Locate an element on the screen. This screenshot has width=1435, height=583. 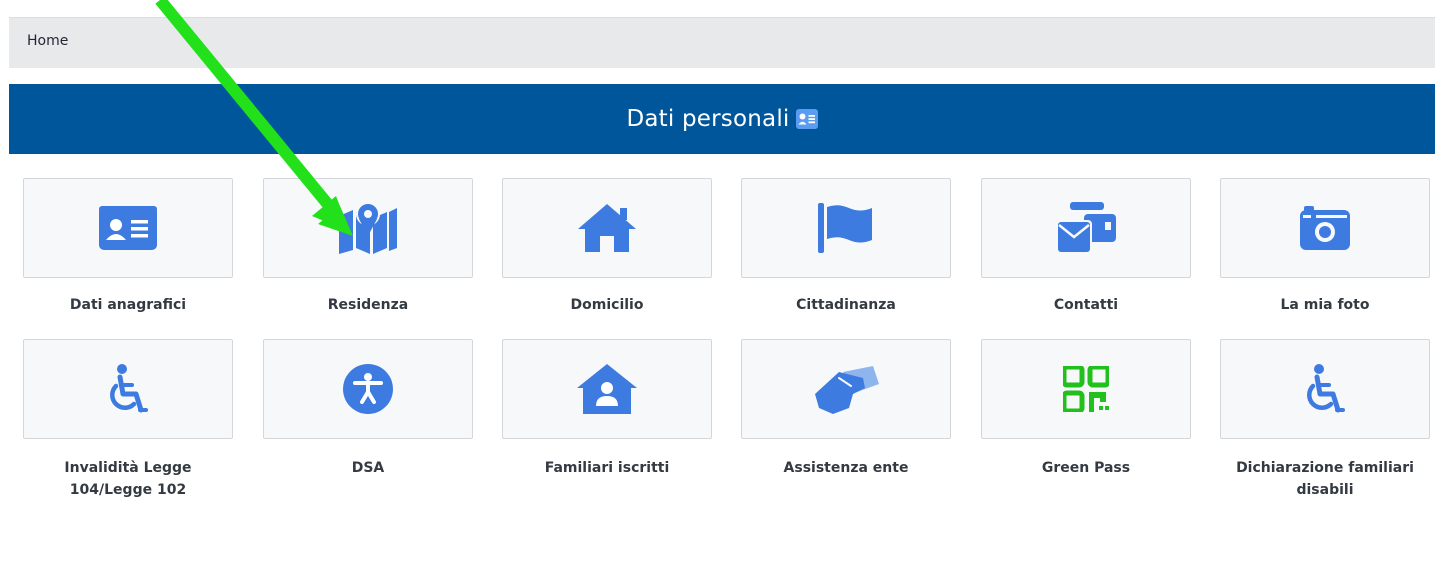
tile-dichiarazione-familiari-disabili is located at coordinates (1325, 389).